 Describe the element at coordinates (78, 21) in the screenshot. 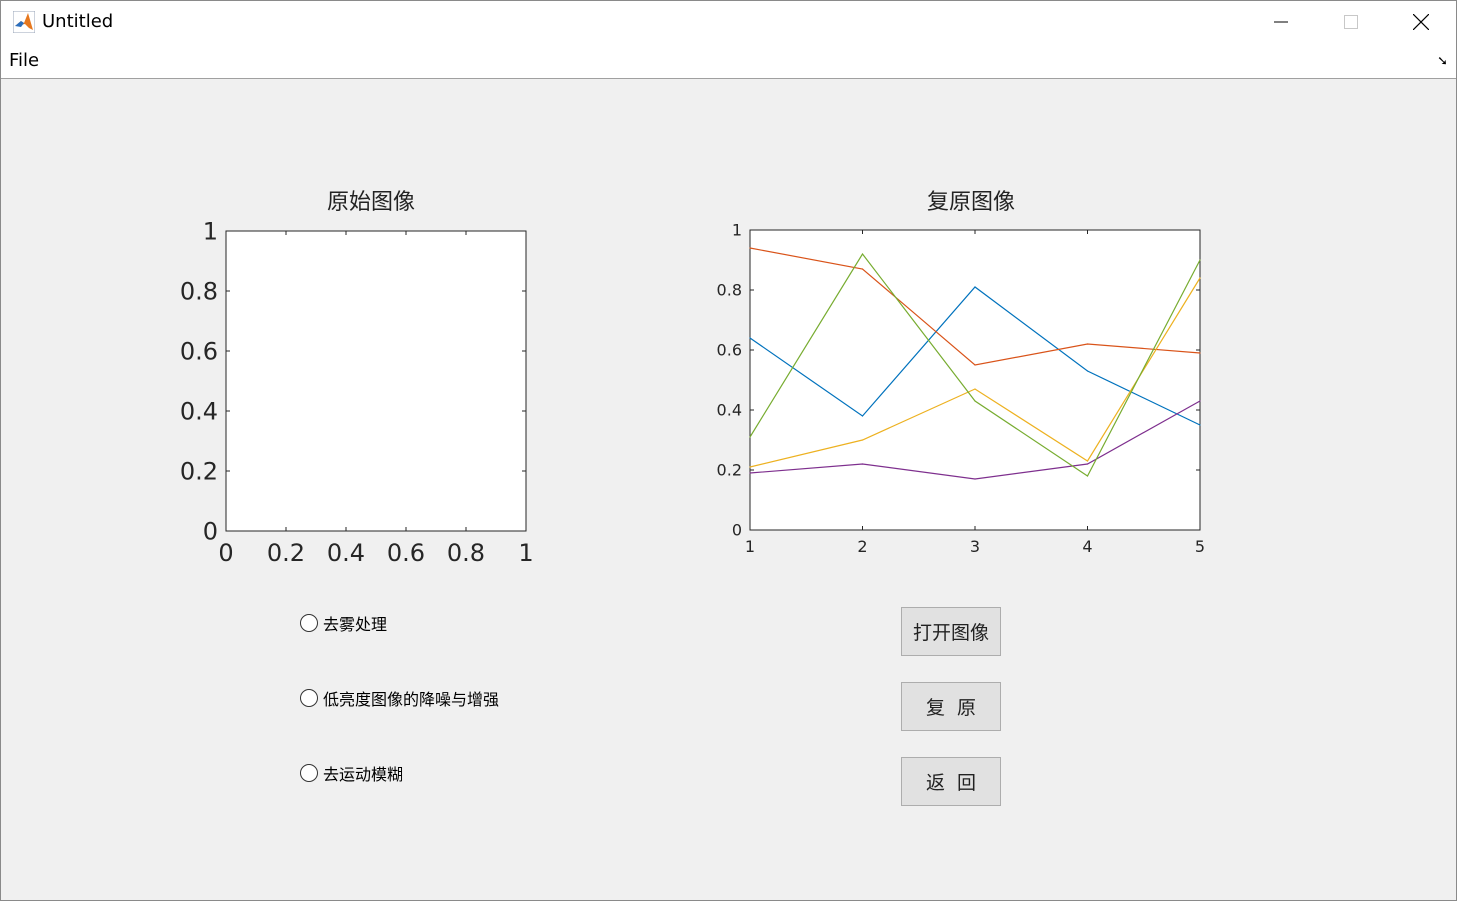

I see `window-title: Untitled` at that location.